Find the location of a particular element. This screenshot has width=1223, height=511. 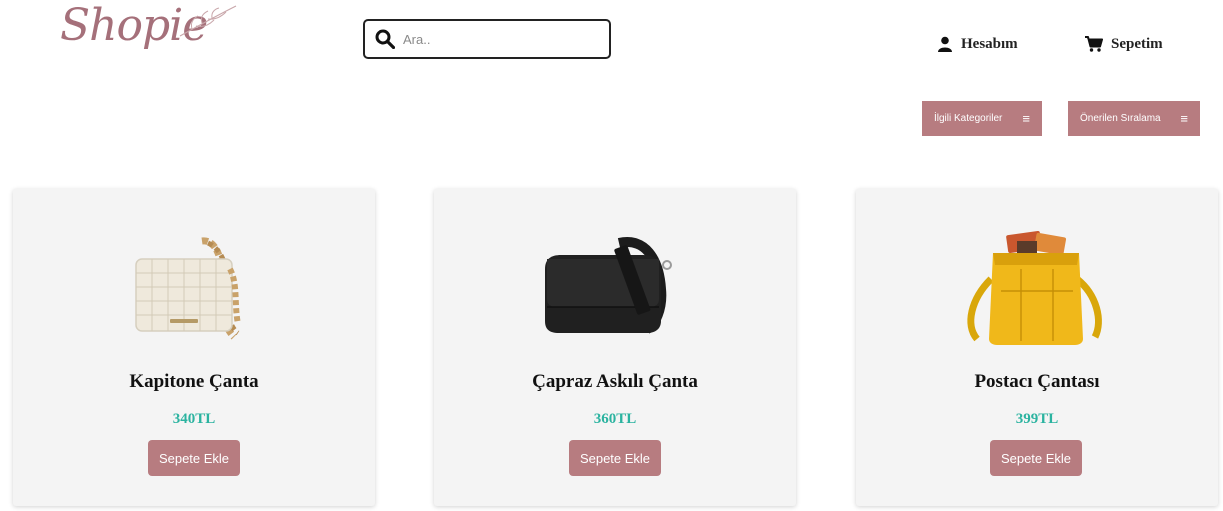

search-box is located at coordinates (487, 39).